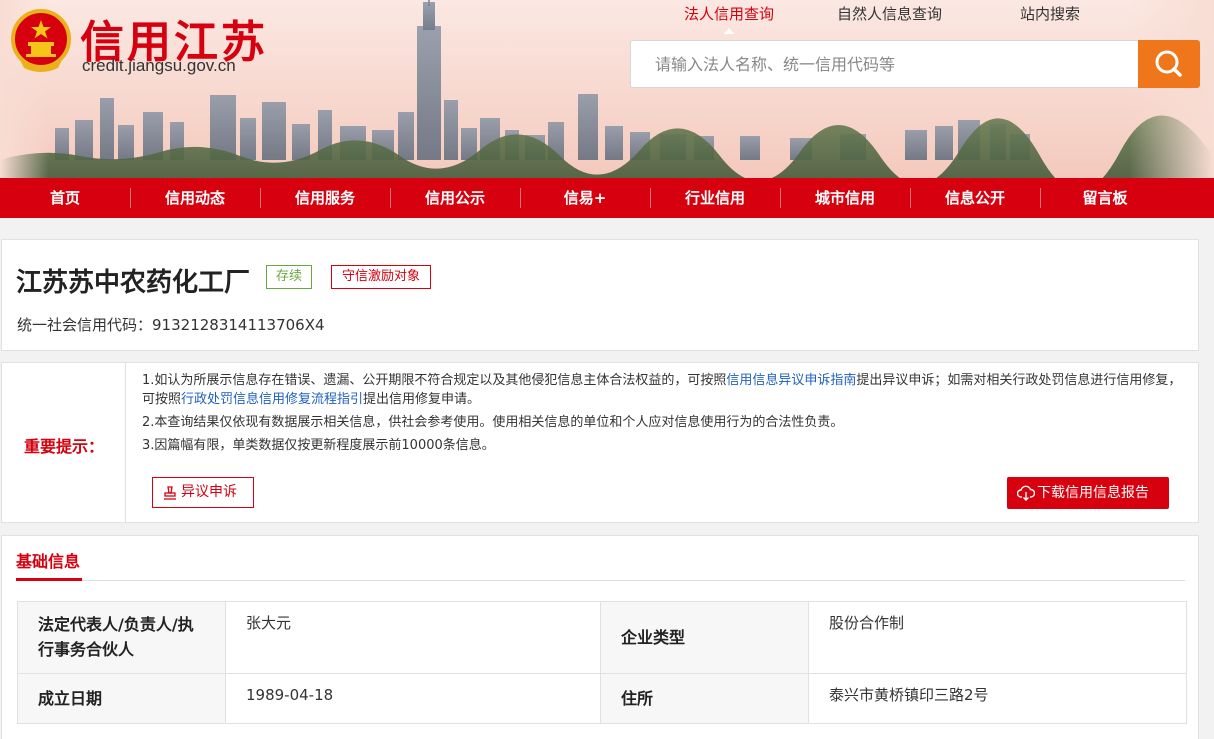 The width and height of the screenshot is (1214, 739). I want to click on search-icon, so click(1168, 63).